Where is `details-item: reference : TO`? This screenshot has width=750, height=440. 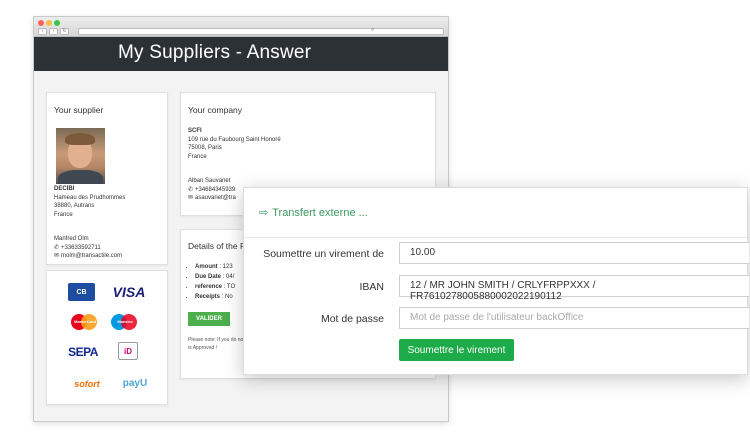
details-item: reference : TO is located at coordinates (215, 287).